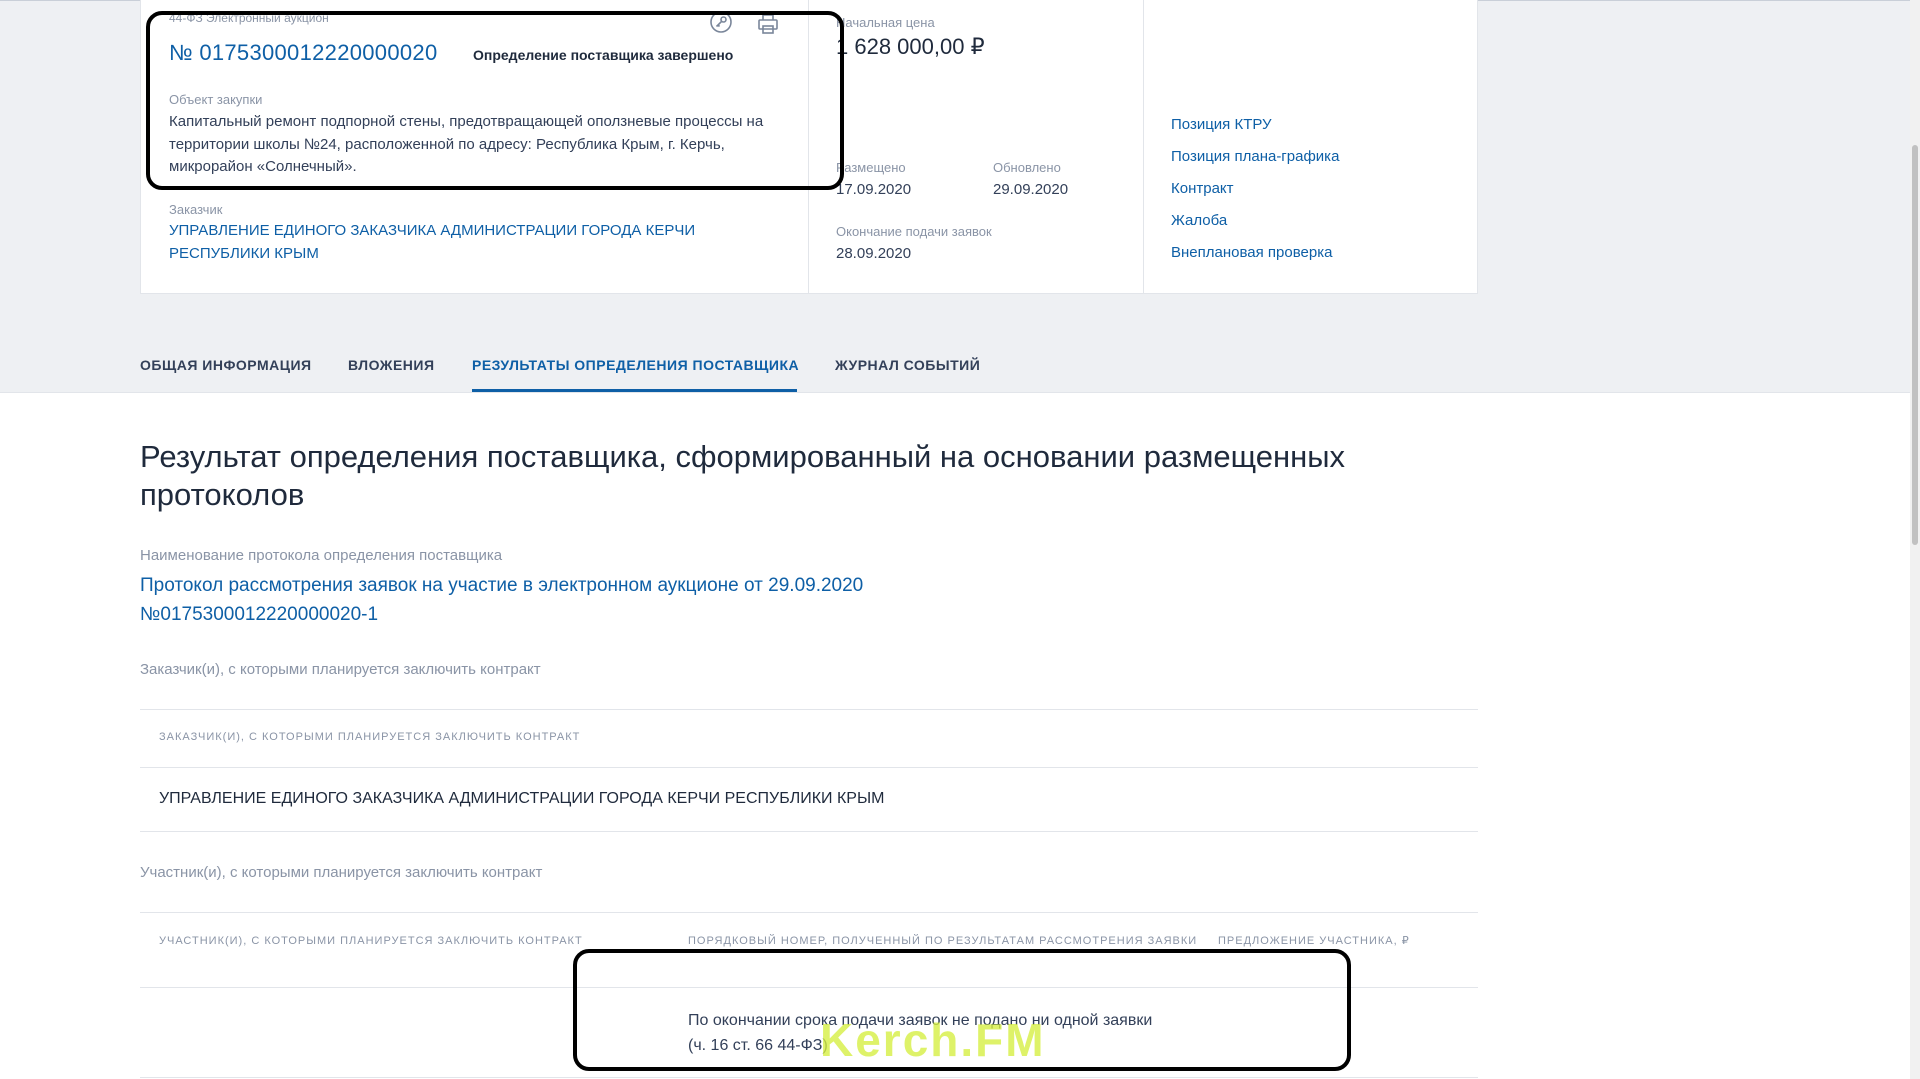 The height and width of the screenshot is (1079, 1920). I want to click on price-label: Начальная цена, so click(885, 22).